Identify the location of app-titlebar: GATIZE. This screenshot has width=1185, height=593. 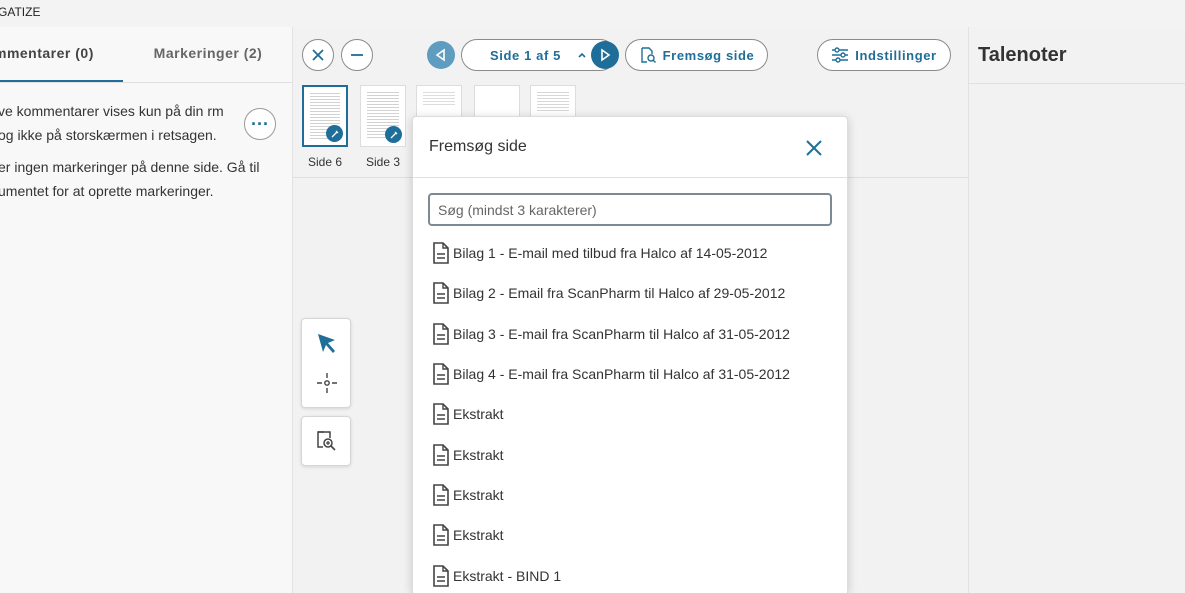
(592, 13).